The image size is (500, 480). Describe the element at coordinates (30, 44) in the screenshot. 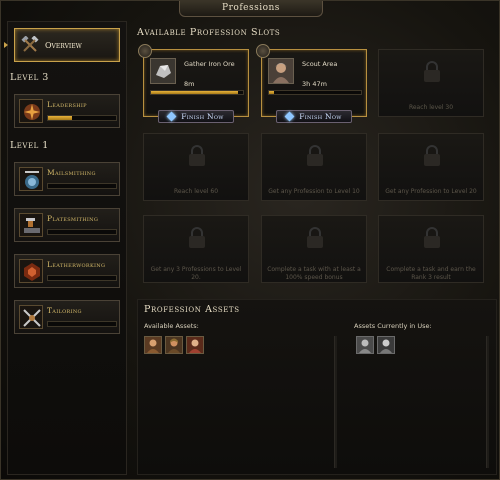

I see `crossed-hammers-icon` at that location.